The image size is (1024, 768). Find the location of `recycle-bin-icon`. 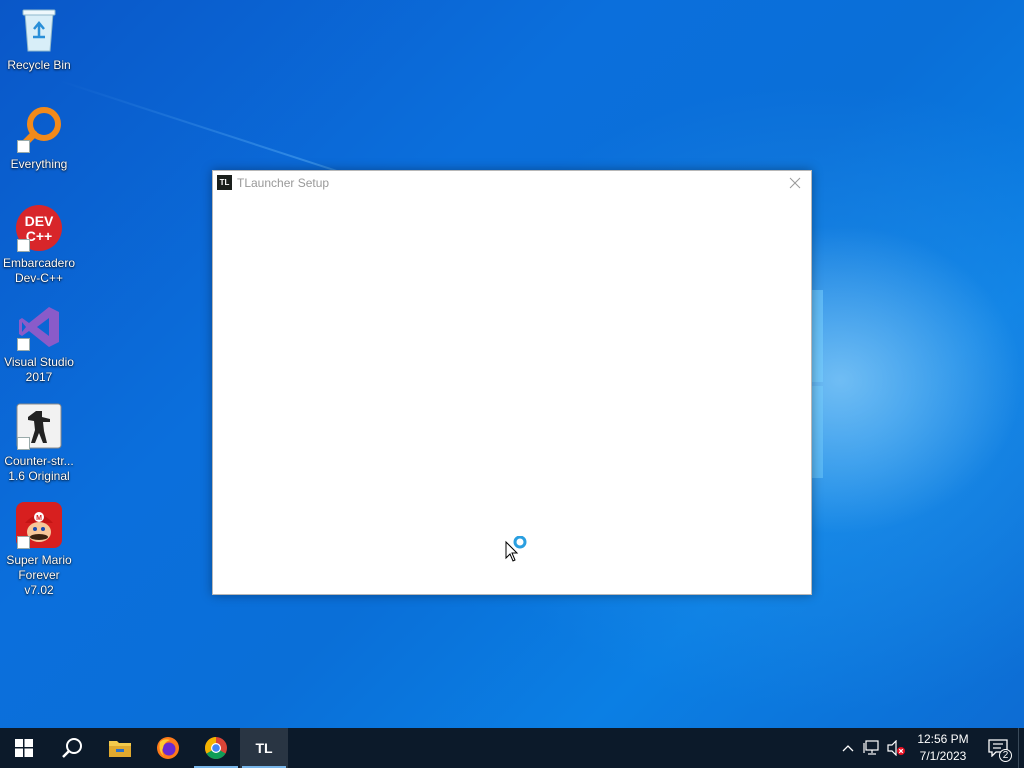

recycle-bin-icon is located at coordinates (39, 30).